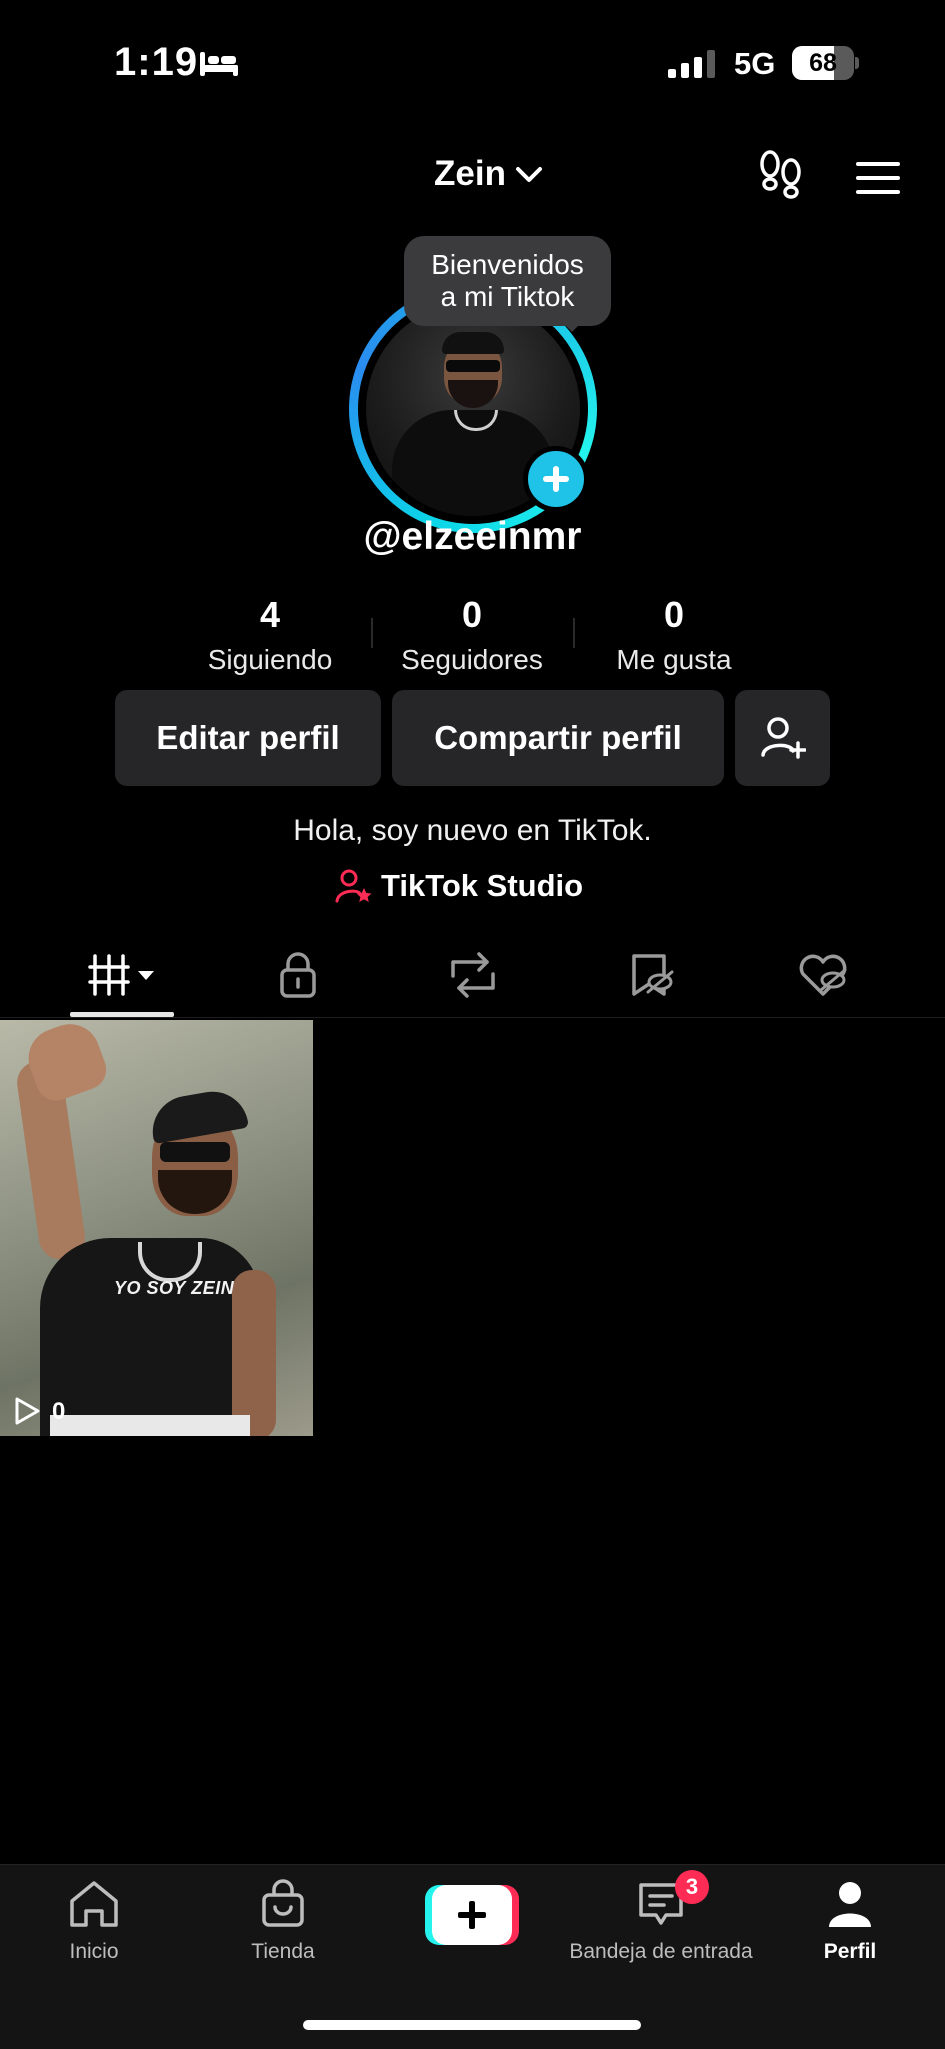 This screenshot has height=2049, width=945. Describe the element at coordinates (219, 64) in the screenshot. I see `sleep-focus-icon` at that location.